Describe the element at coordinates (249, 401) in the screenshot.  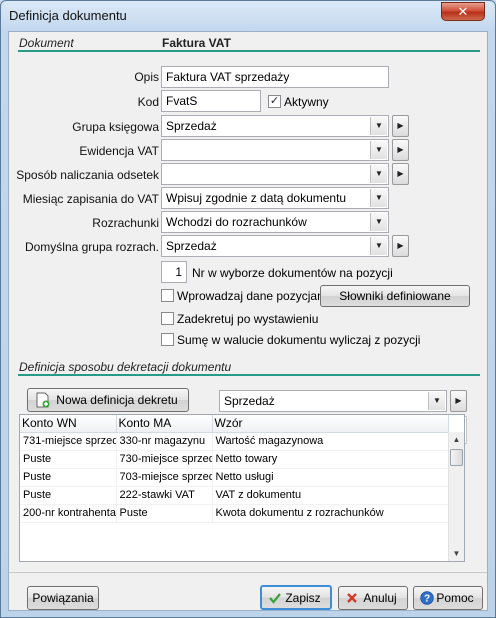
I see `dekret-group-value: Sprzedaż` at that location.